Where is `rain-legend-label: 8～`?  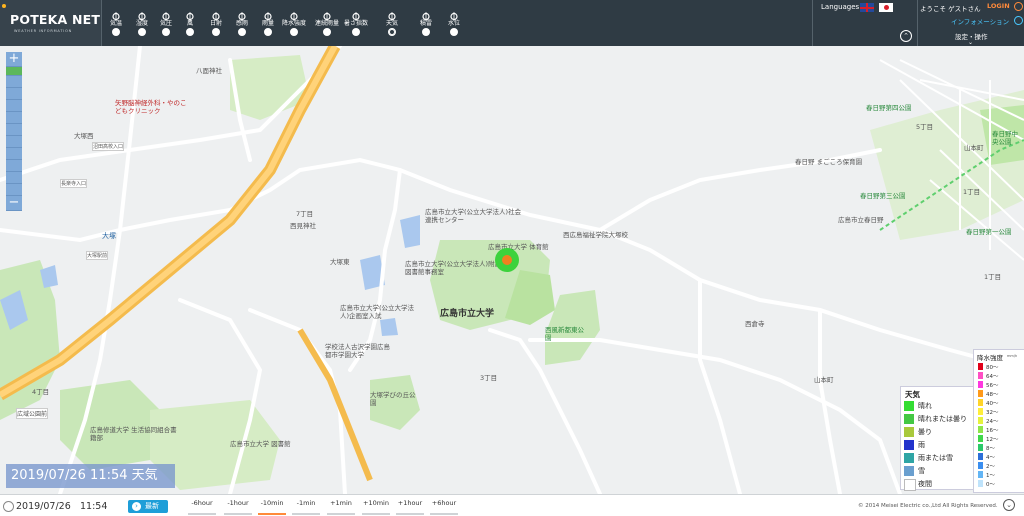 rain-legend-label: 8～ is located at coordinates (990, 449).